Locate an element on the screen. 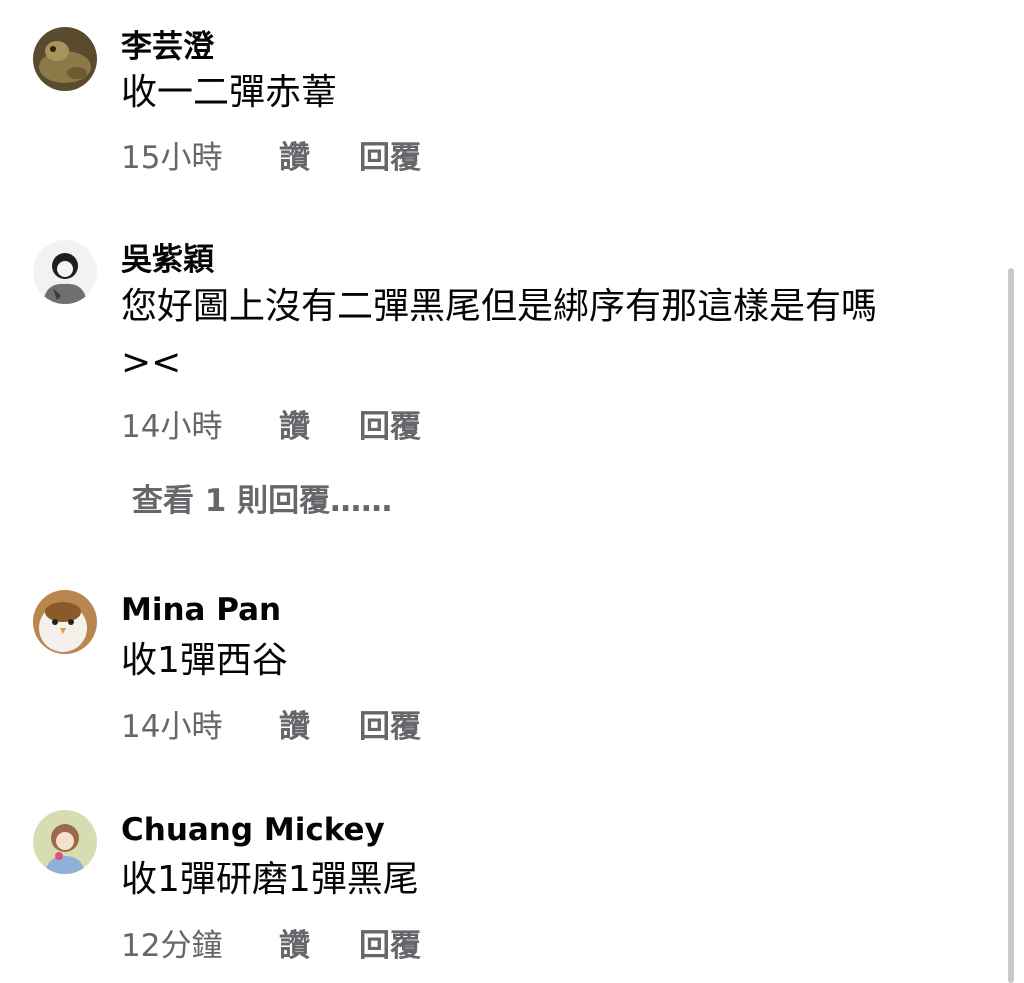 The image size is (1024, 983). comment-text: 收1彈研磨1彈黑尾 is located at coordinates (270, 879).